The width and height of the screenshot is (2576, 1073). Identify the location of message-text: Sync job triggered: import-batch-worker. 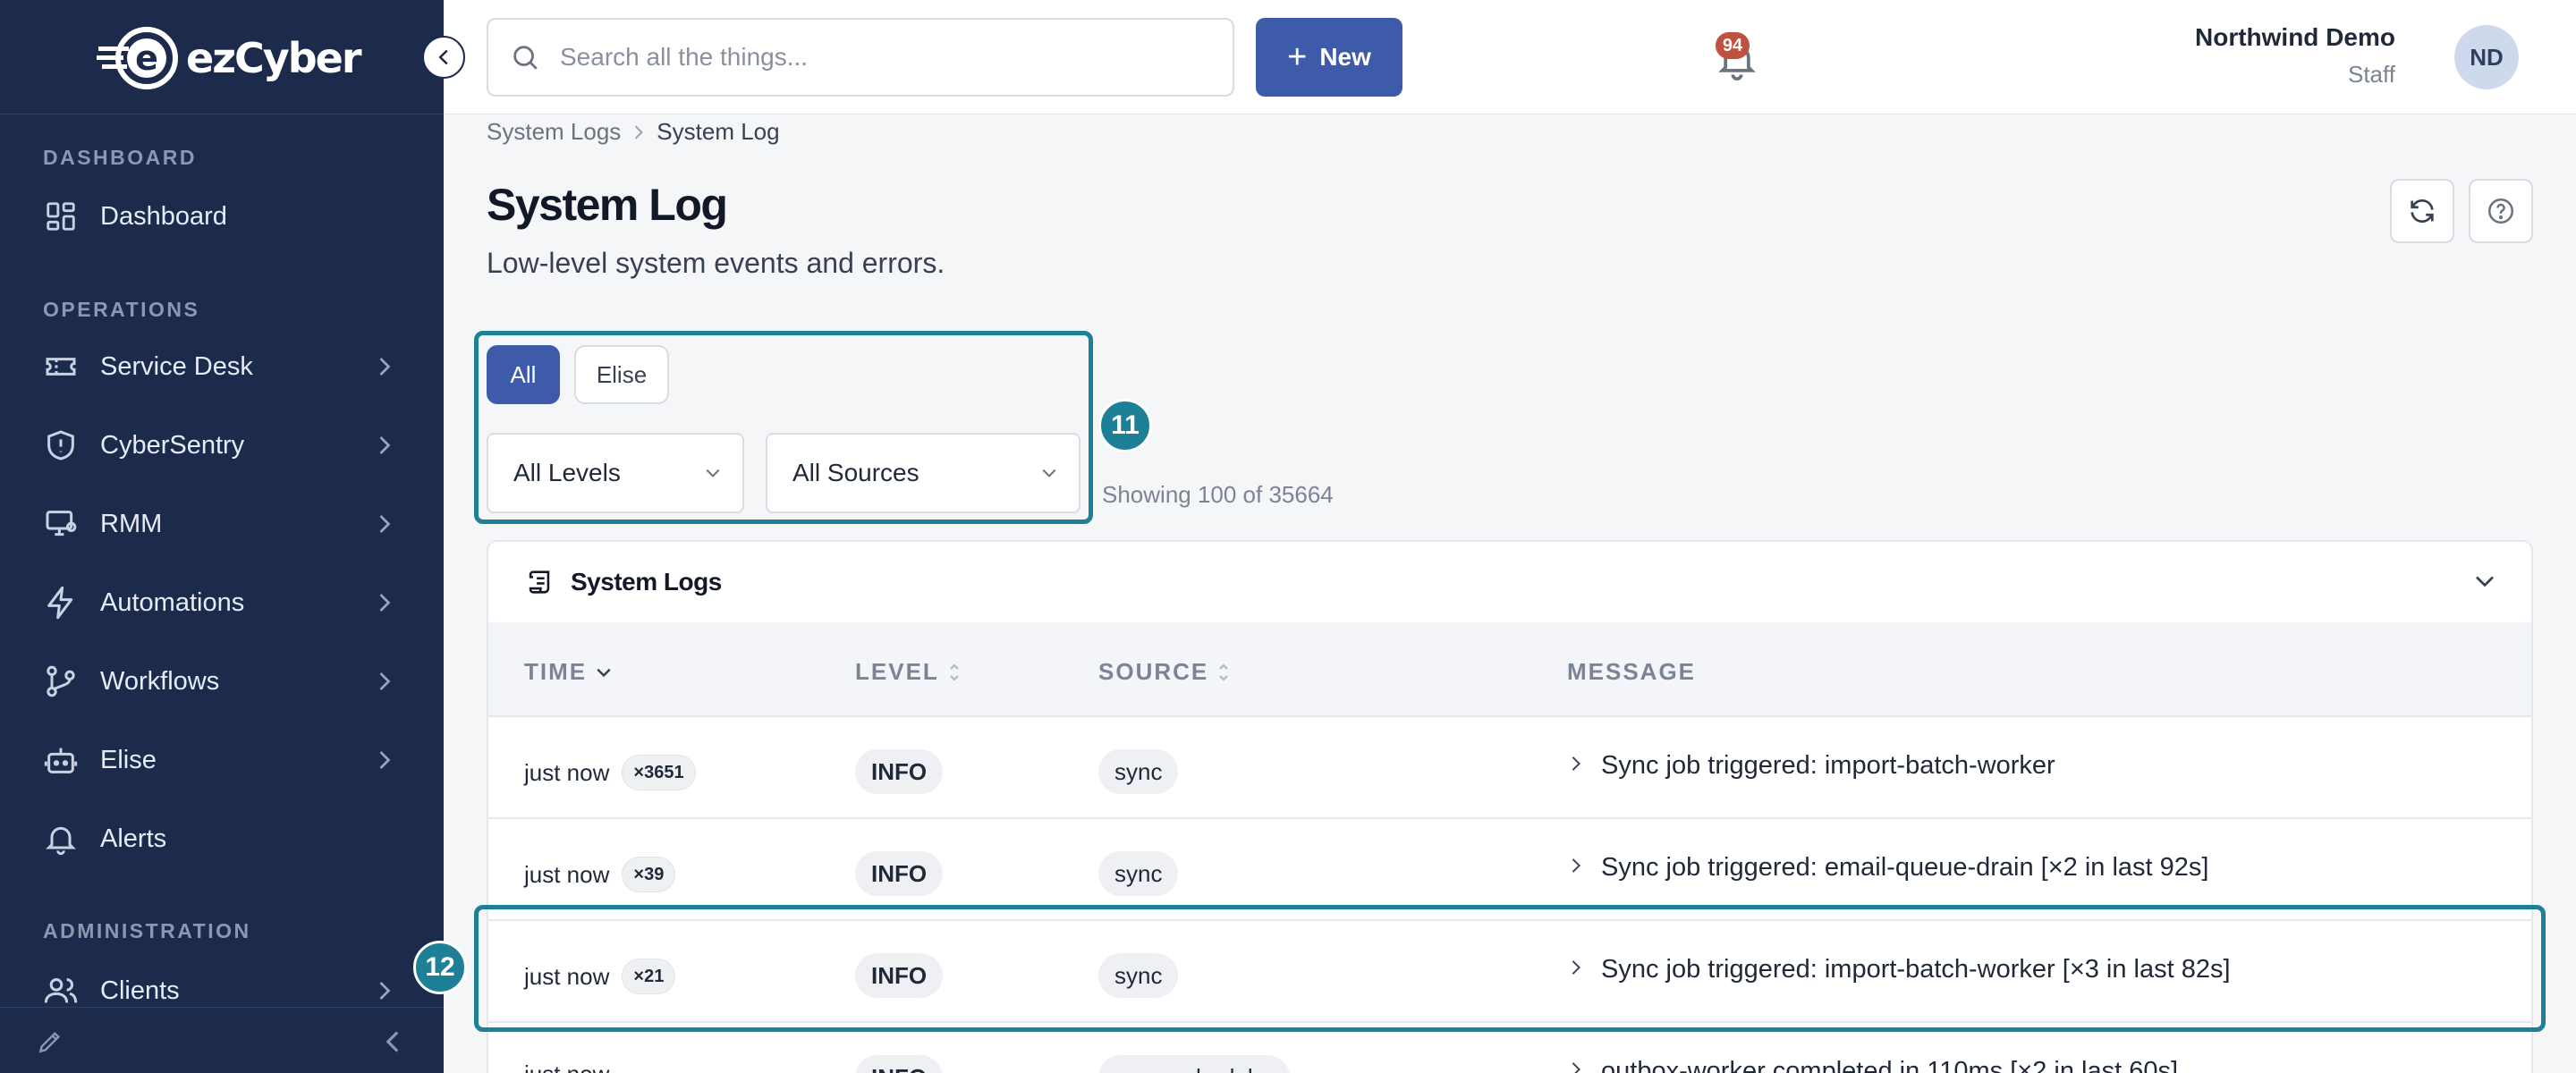
(1828, 765).